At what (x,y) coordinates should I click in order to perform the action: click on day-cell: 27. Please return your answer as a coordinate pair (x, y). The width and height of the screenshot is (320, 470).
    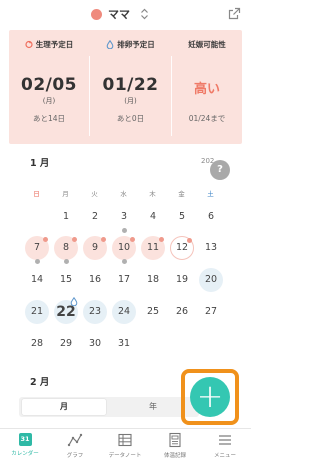
    Looking at the image, I should click on (211, 312).